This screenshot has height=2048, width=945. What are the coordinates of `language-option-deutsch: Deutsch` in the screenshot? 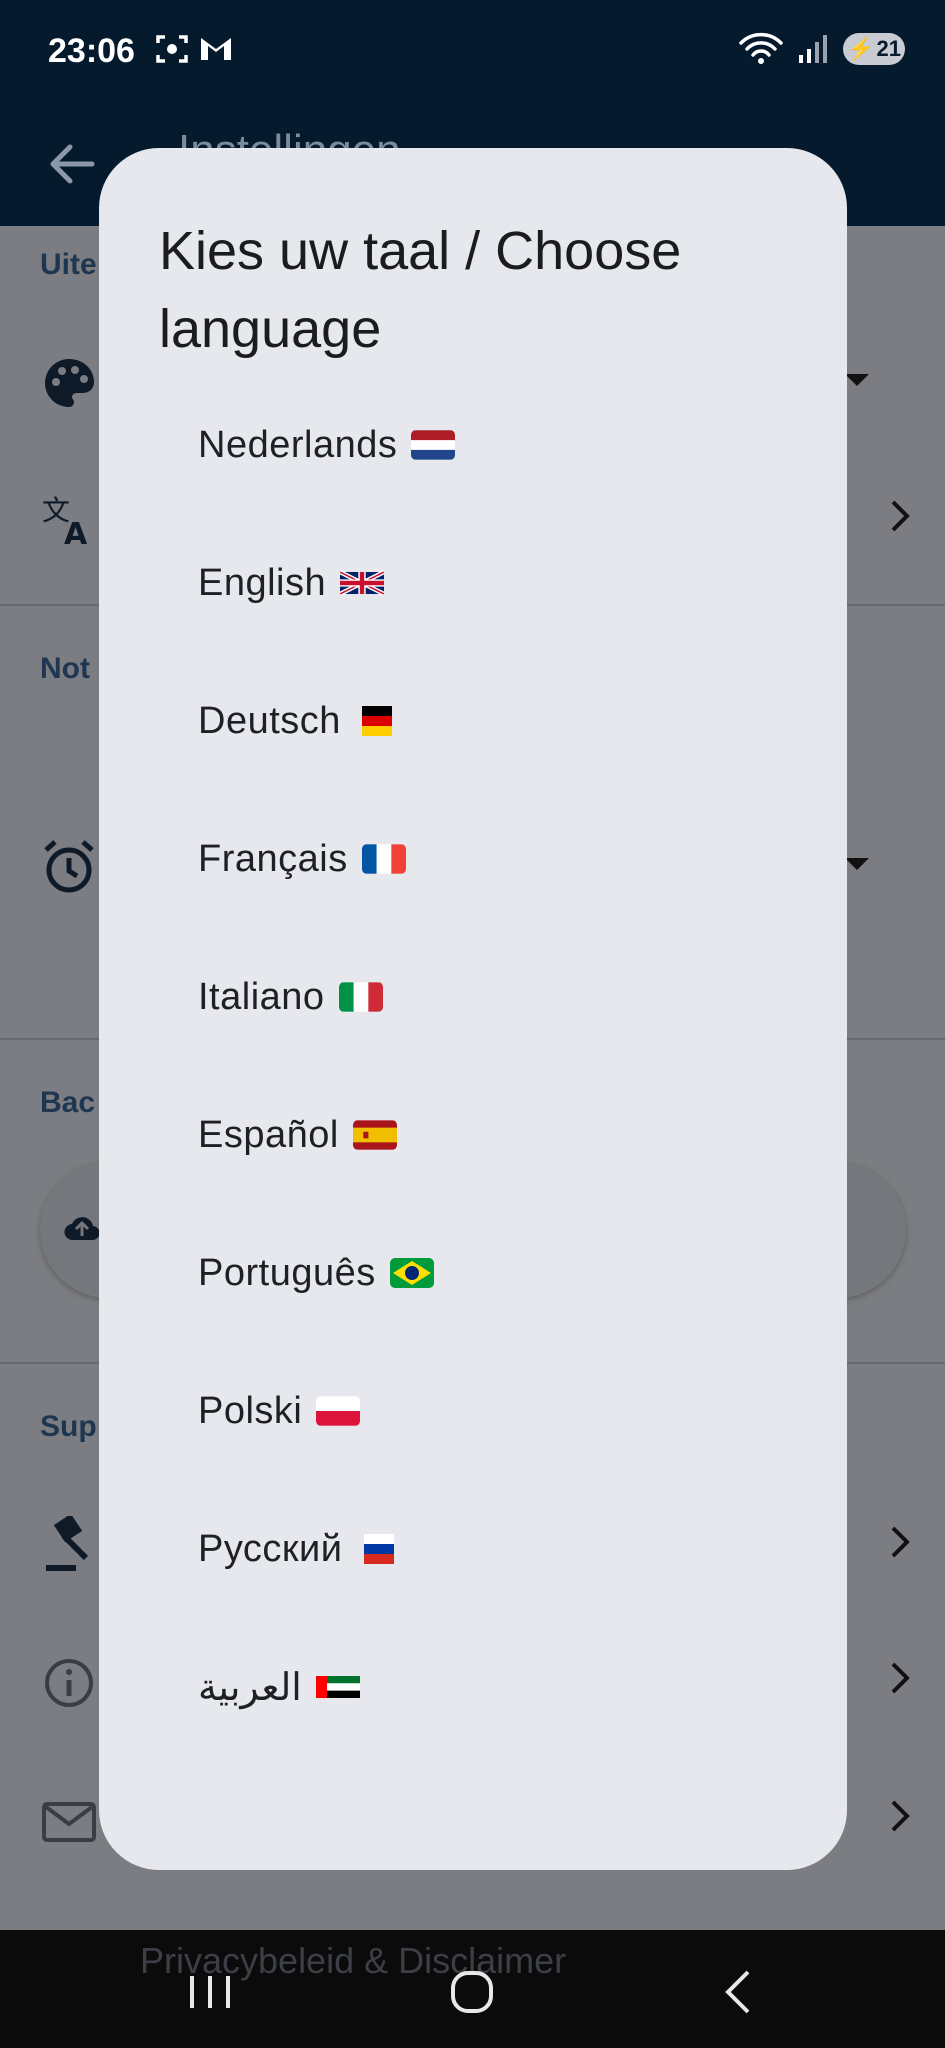 It's located at (473, 721).